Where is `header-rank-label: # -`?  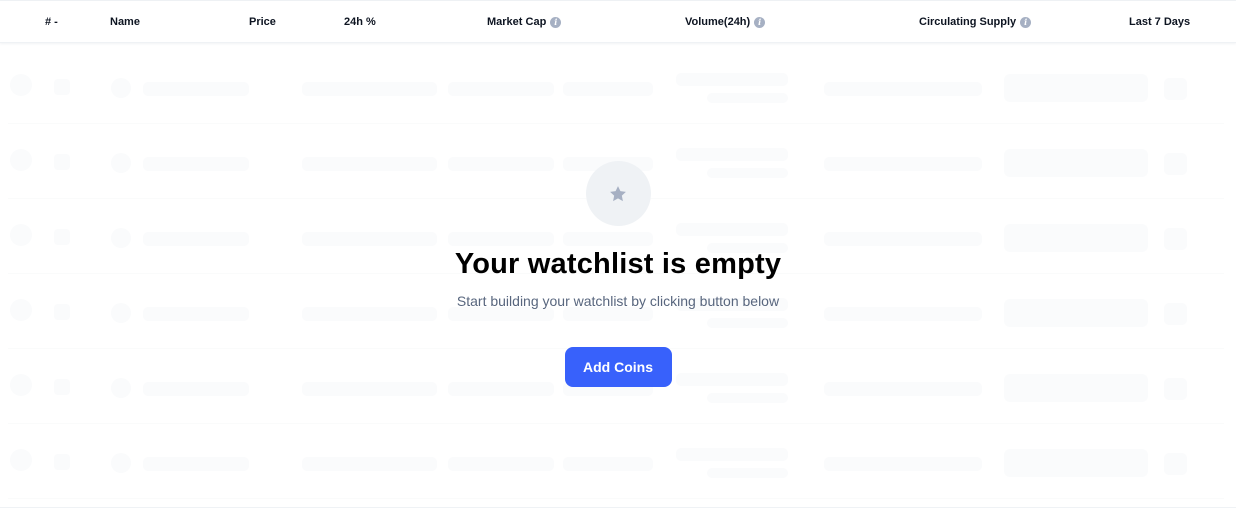
header-rank-label: # - is located at coordinates (51, 22).